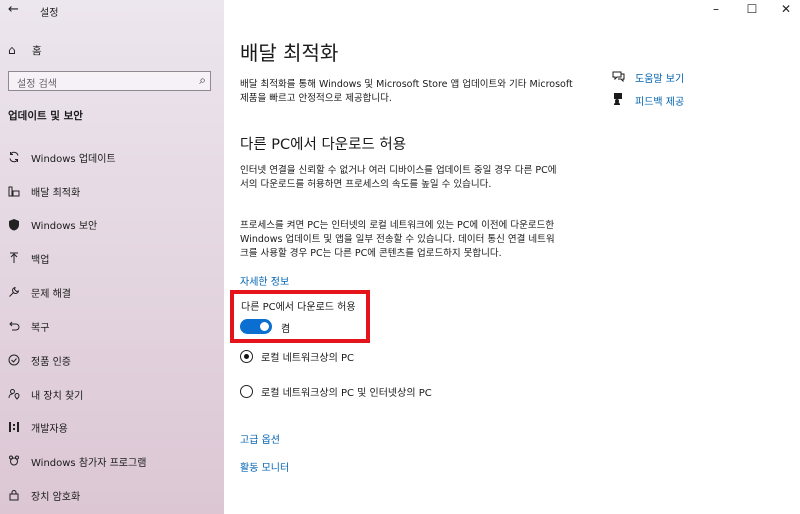  I want to click on sidebar-section-title: 업데이트 및 보안, so click(45, 116).